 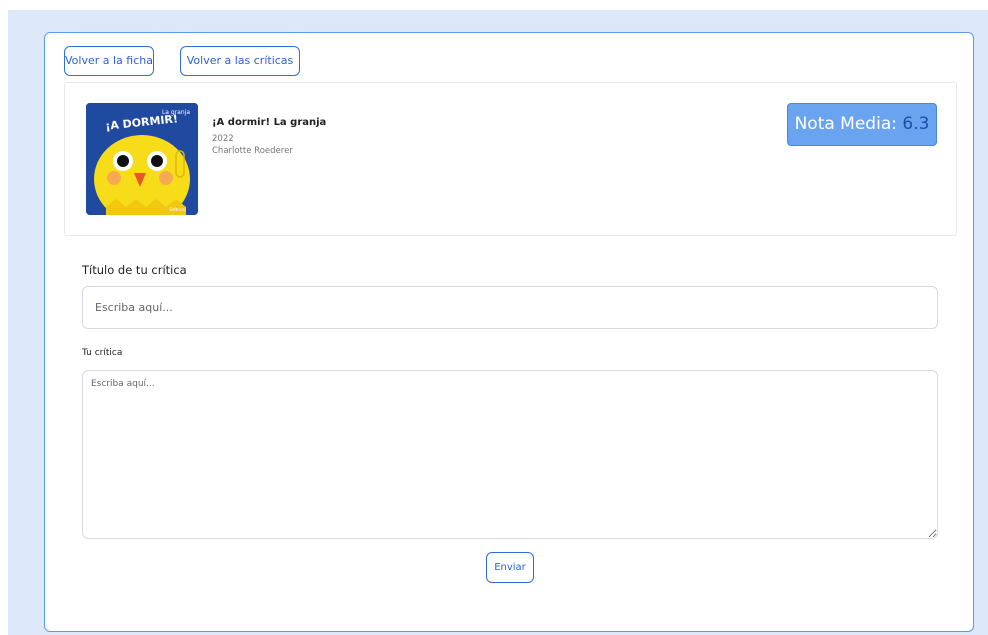 What do you see at coordinates (177, 209) in the screenshot?
I see `svg-text: Editorial` at bounding box center [177, 209].